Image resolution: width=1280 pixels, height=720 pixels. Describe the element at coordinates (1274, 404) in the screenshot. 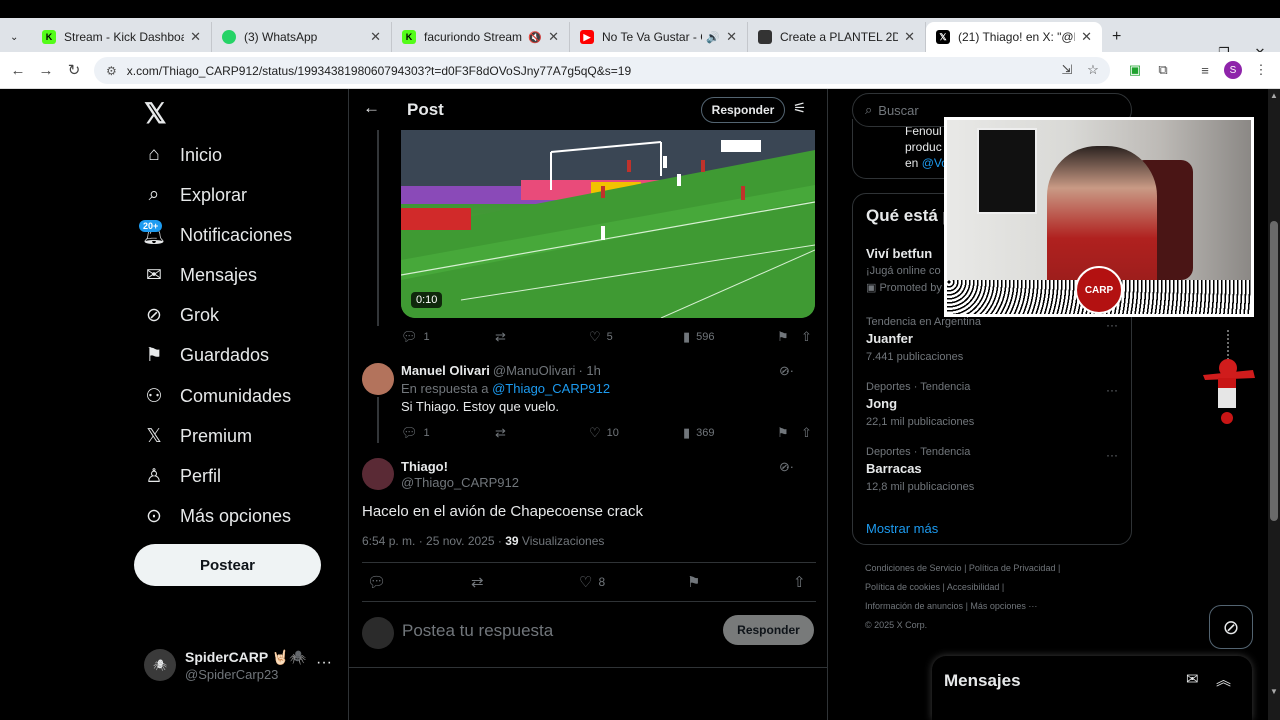

I see `scrollbar: ▲ ▼` at that location.